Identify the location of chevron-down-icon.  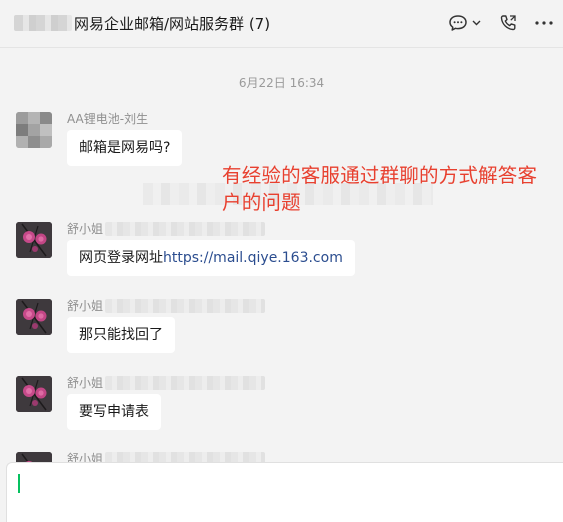
(476, 23).